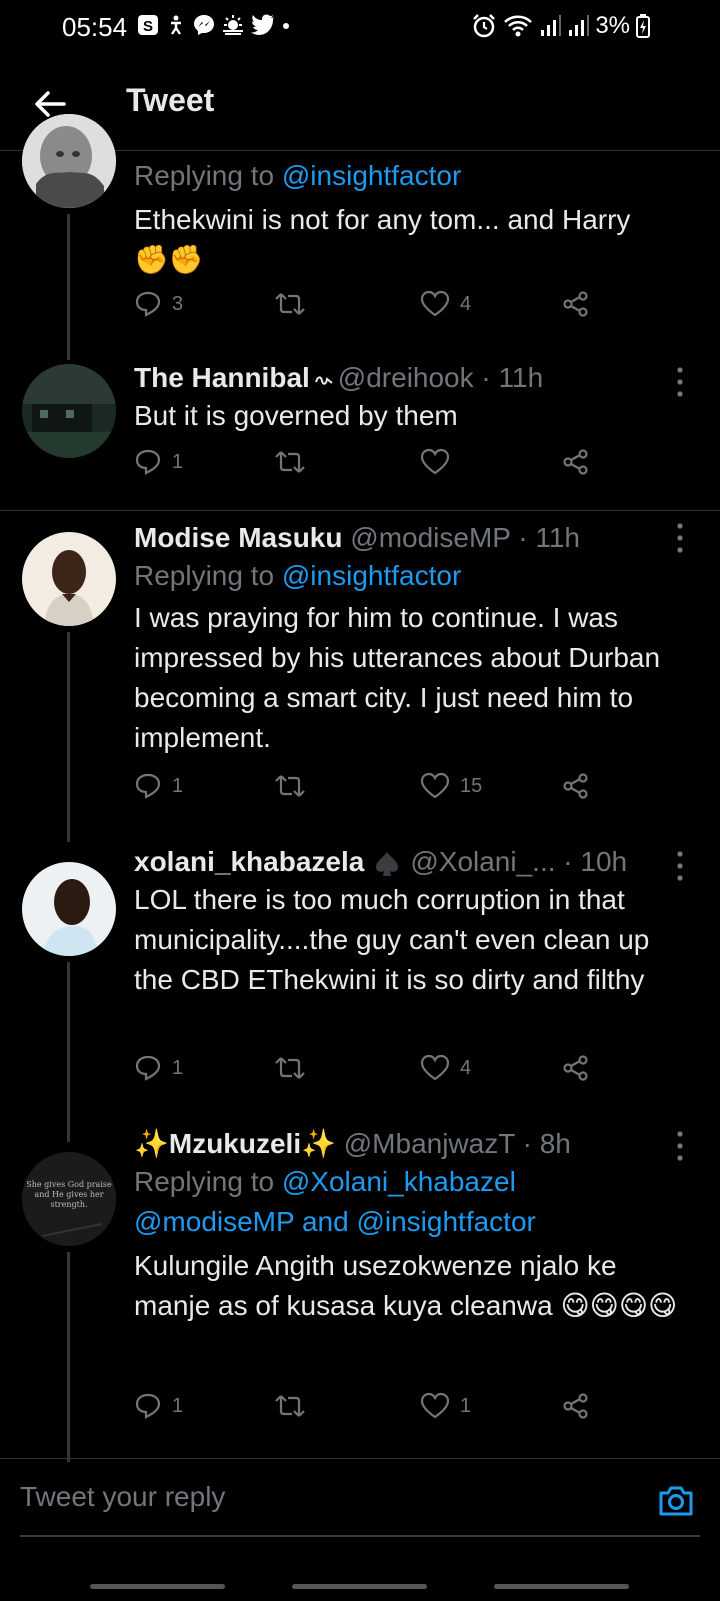 Image resolution: width=720 pixels, height=1601 pixels. Describe the element at coordinates (222, 377) in the screenshot. I see `display-name: The Hannibal` at that location.